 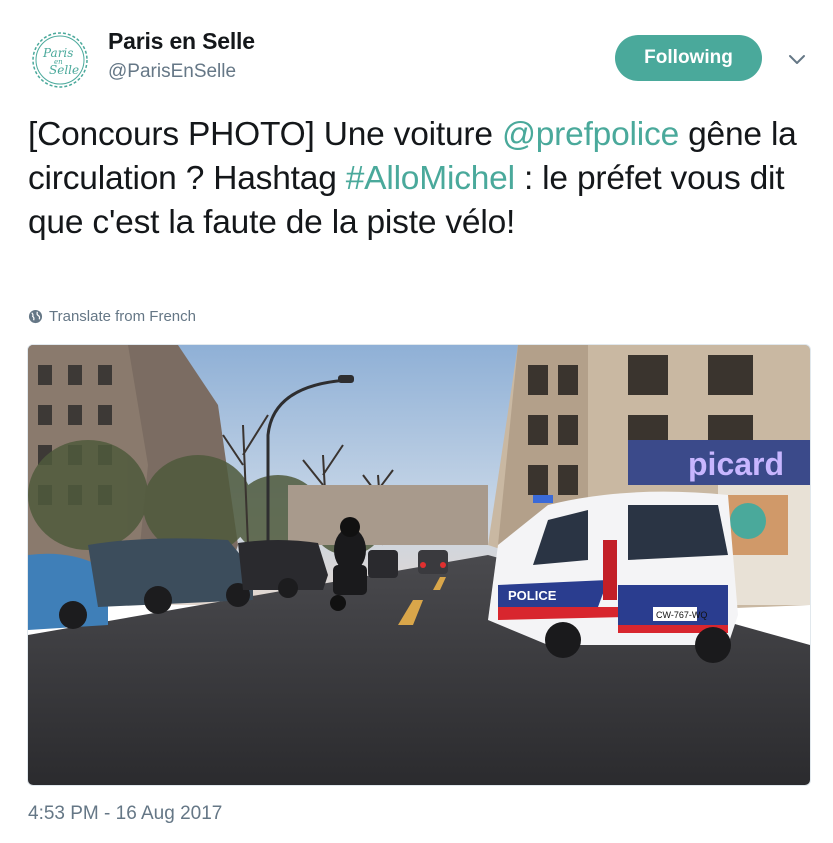 I want to click on translate-link: Translate from French, so click(x=112, y=316).